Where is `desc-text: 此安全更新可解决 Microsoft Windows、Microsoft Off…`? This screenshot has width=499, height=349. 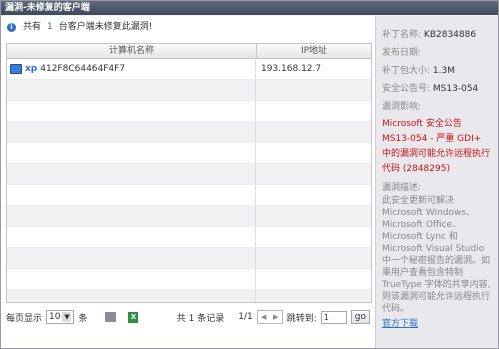 desc-text: 此安全更新可解决 Microsoft Windows、Microsoft Off… is located at coordinates (436, 255).